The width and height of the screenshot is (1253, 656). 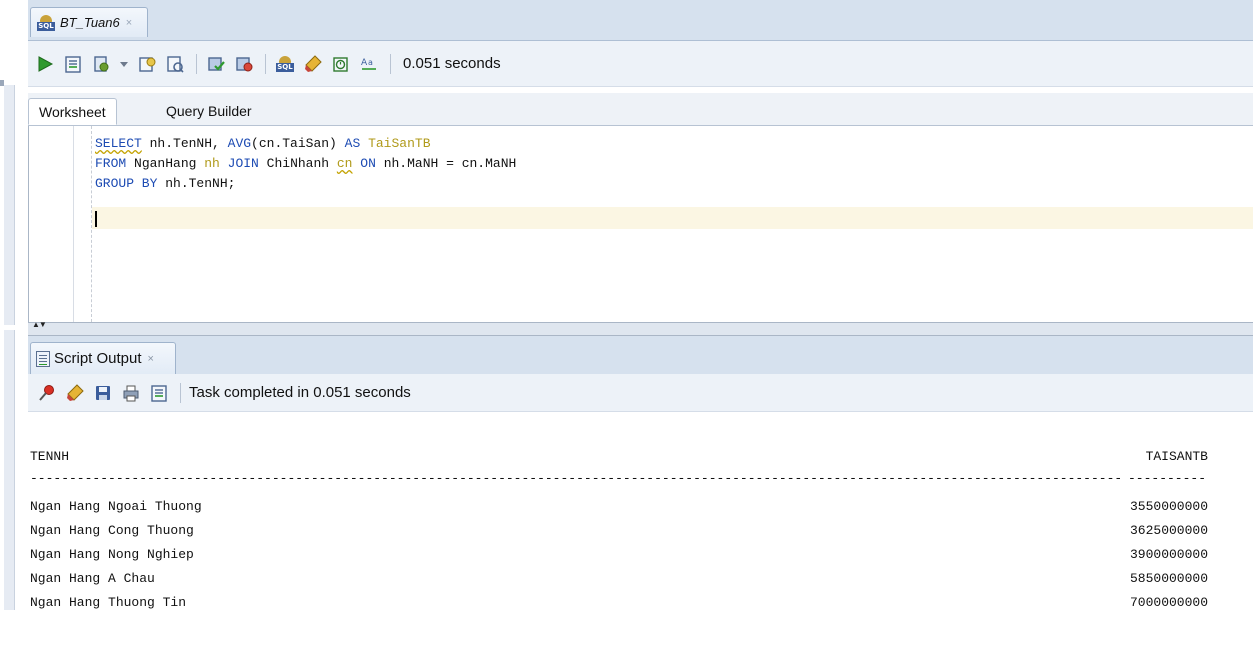 What do you see at coordinates (364, 163) in the screenshot?
I see `keyword-on: ON` at bounding box center [364, 163].